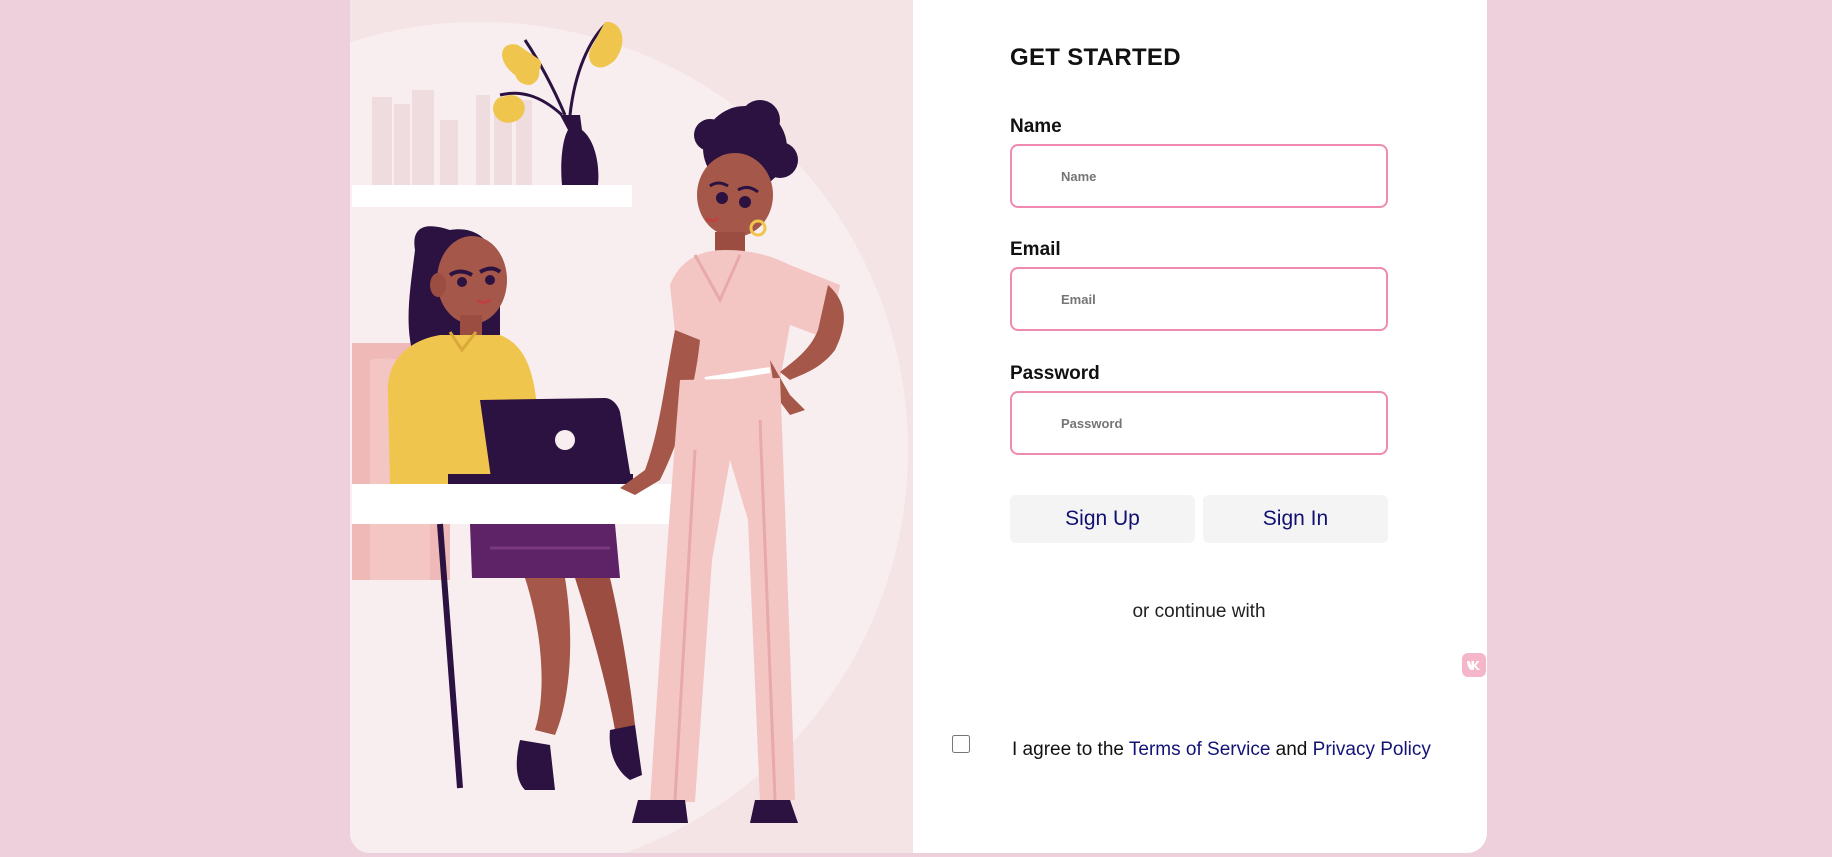 The width and height of the screenshot is (1832, 857). What do you see at coordinates (1199, 176) in the screenshot?
I see `name-input` at bounding box center [1199, 176].